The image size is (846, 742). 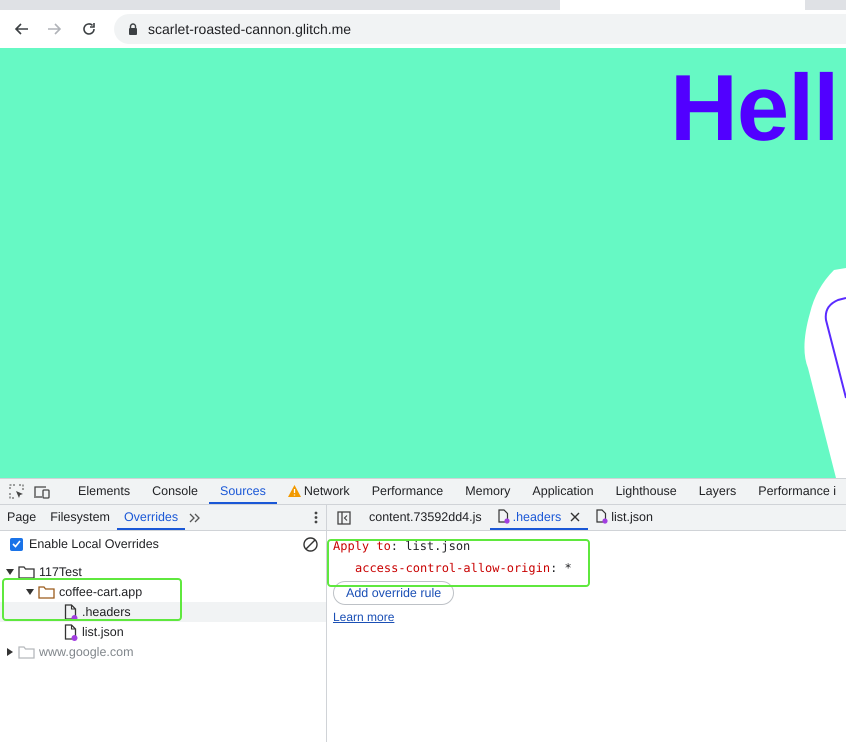 I want to click on navigator-tab: Overrides, so click(x=151, y=517).